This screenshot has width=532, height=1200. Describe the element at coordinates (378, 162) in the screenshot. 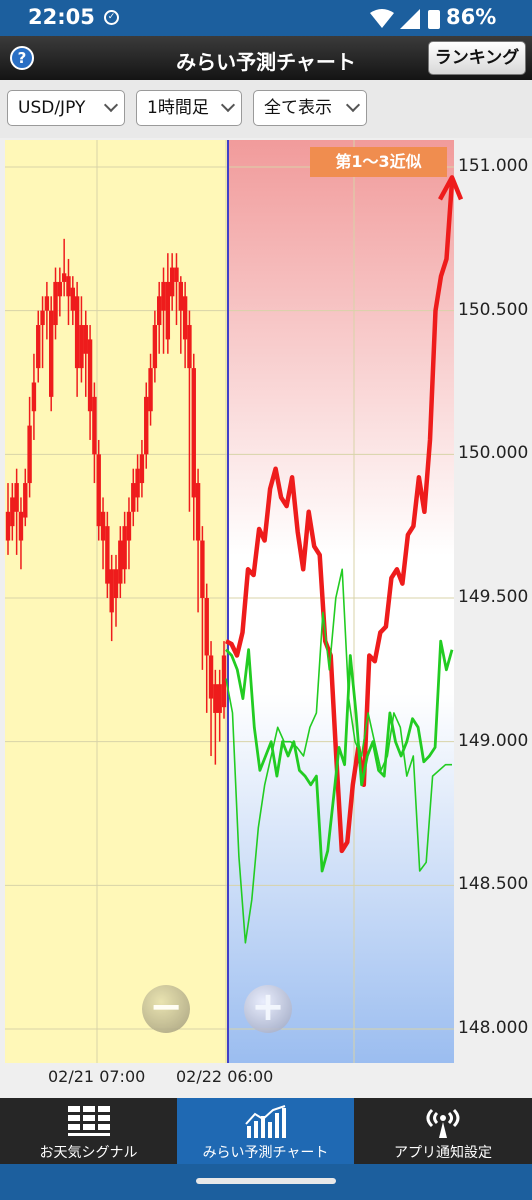

I see `approximation-badge: 第1～3近似` at that location.